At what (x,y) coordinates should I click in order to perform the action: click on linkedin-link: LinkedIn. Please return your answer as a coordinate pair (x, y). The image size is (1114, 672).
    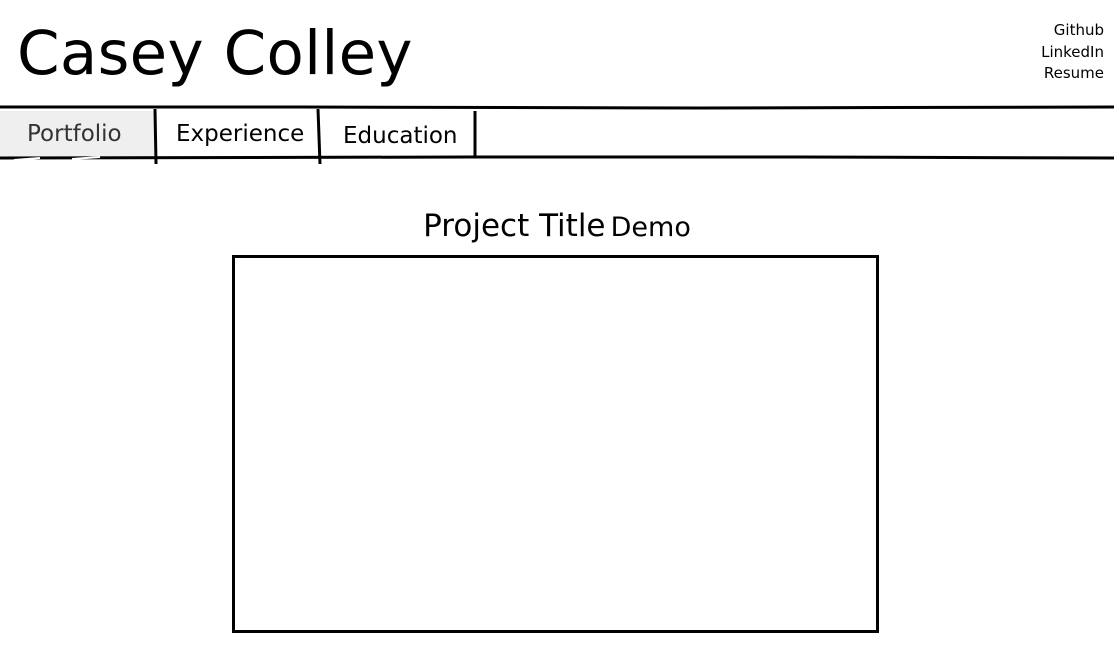
    Looking at the image, I should click on (1072, 53).